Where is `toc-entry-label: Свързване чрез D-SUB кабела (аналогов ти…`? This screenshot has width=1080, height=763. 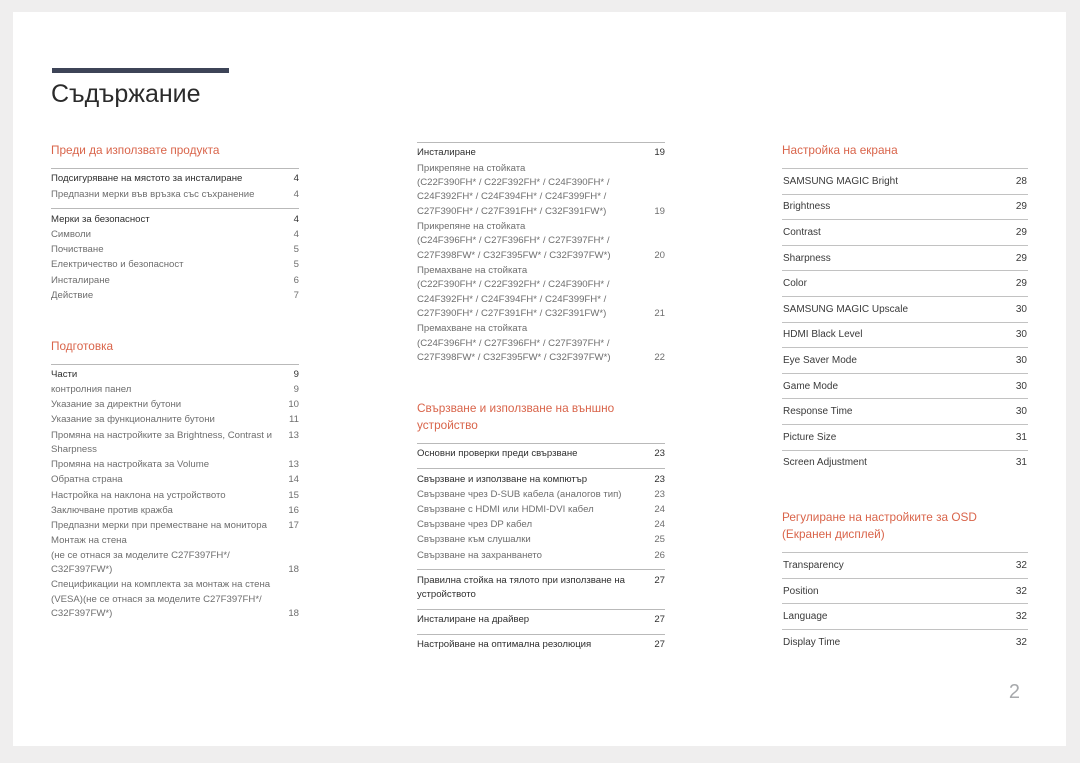
toc-entry-label: Свързване чрез D-SUB кабела (аналогов ти… is located at coordinates (519, 494).